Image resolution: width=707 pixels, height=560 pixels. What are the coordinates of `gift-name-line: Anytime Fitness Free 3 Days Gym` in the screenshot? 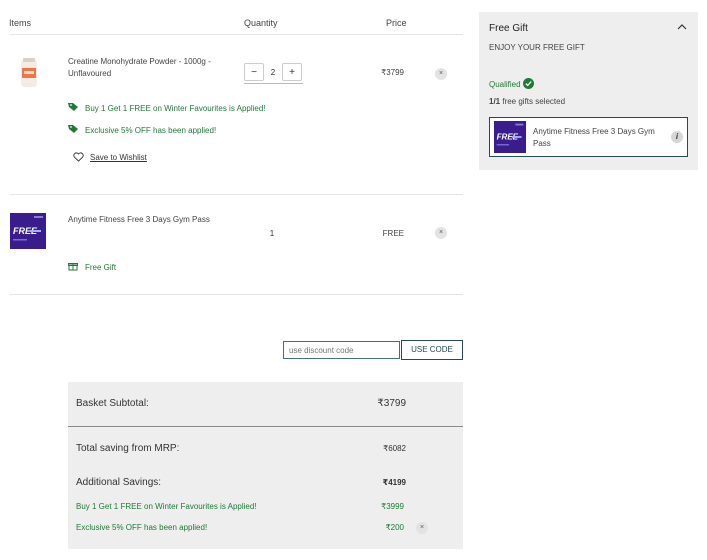 It's located at (594, 131).